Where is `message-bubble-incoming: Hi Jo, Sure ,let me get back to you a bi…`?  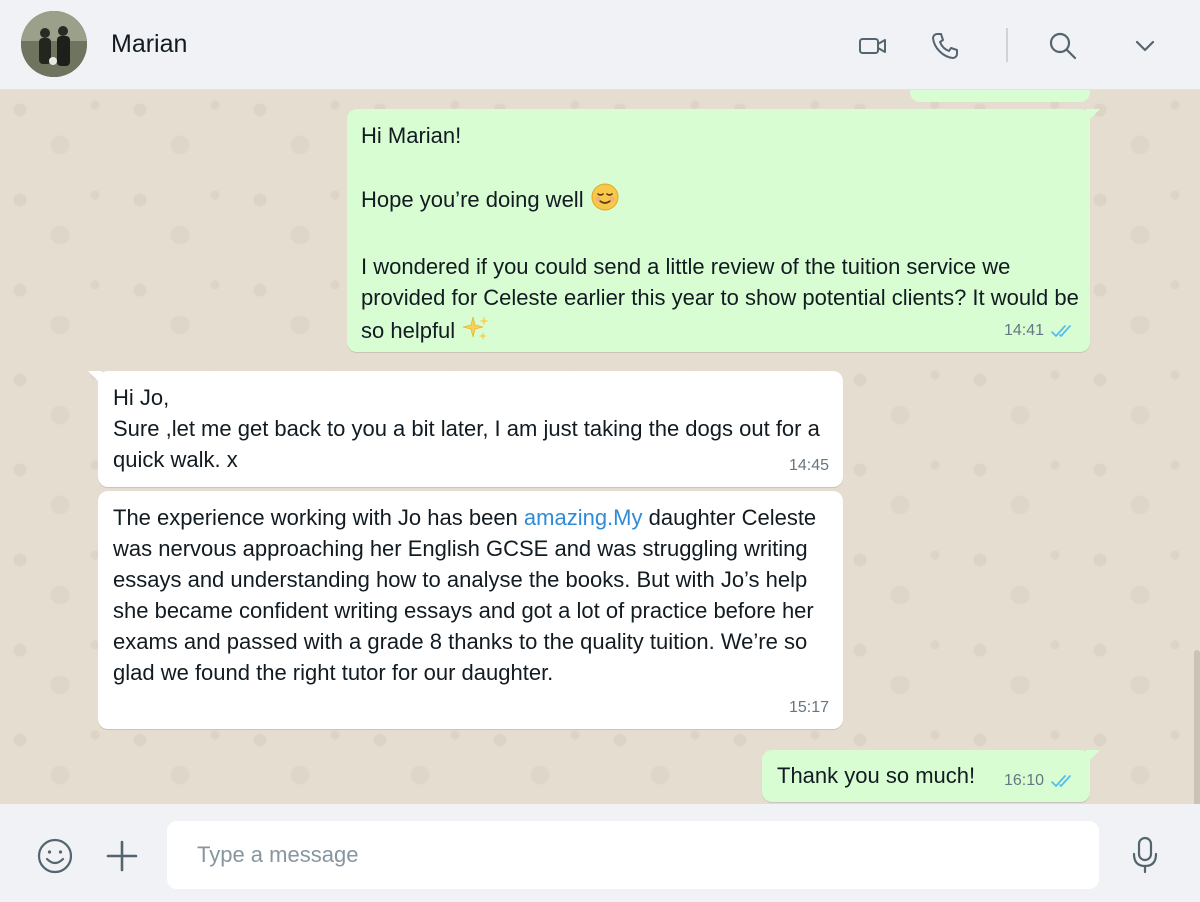
message-bubble-incoming: Hi Jo, Sure ,let me get back to you a bi… is located at coordinates (465, 429).